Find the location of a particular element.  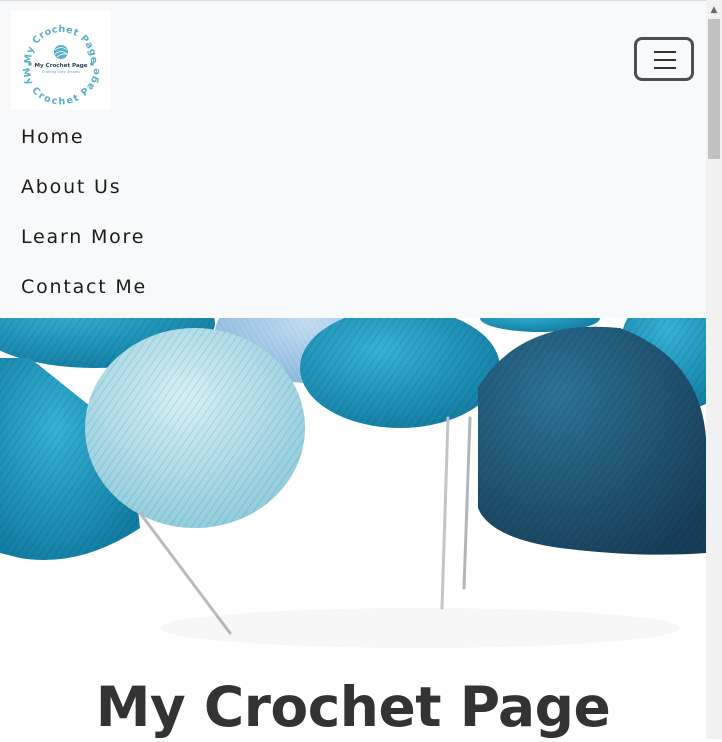

nav-item-about: About Us is located at coordinates (84, 187).